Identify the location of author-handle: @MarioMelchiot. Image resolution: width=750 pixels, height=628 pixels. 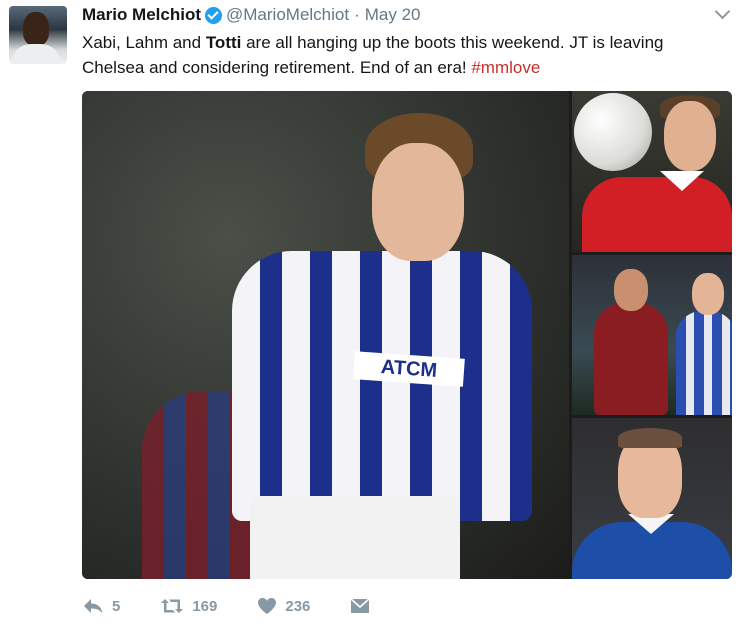
(287, 15).